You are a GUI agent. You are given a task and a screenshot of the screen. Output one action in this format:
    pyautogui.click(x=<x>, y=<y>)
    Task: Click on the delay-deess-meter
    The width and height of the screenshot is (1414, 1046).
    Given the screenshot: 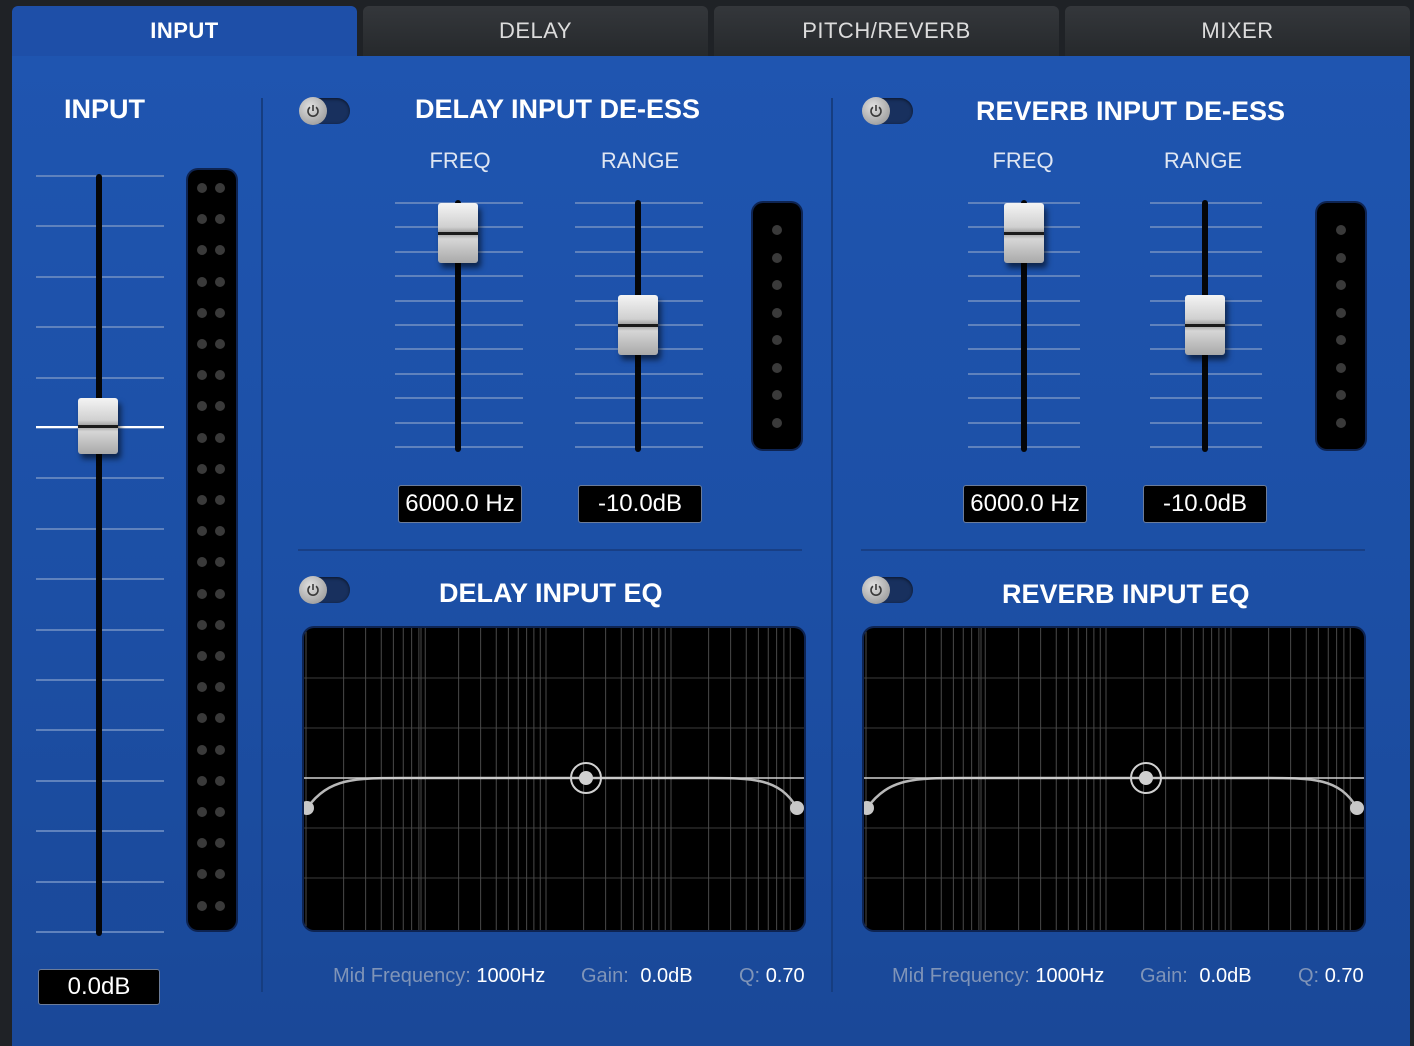 What is the action you would take?
    pyautogui.click(x=777, y=326)
    